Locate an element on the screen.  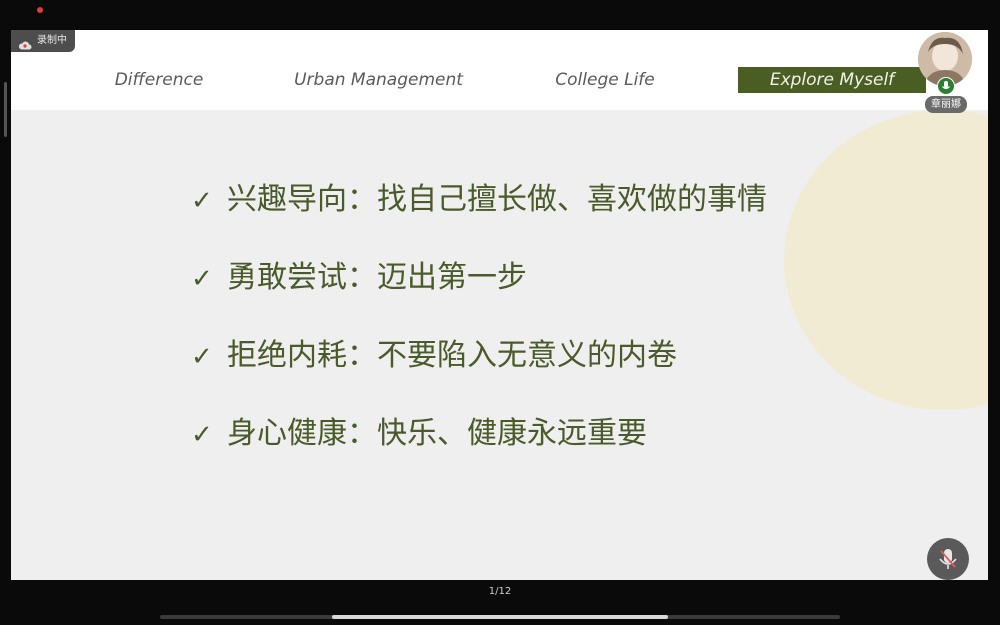
bullet-text: 拒绝内耗：不要陷入无意义的内卷 is located at coordinates (452, 355).